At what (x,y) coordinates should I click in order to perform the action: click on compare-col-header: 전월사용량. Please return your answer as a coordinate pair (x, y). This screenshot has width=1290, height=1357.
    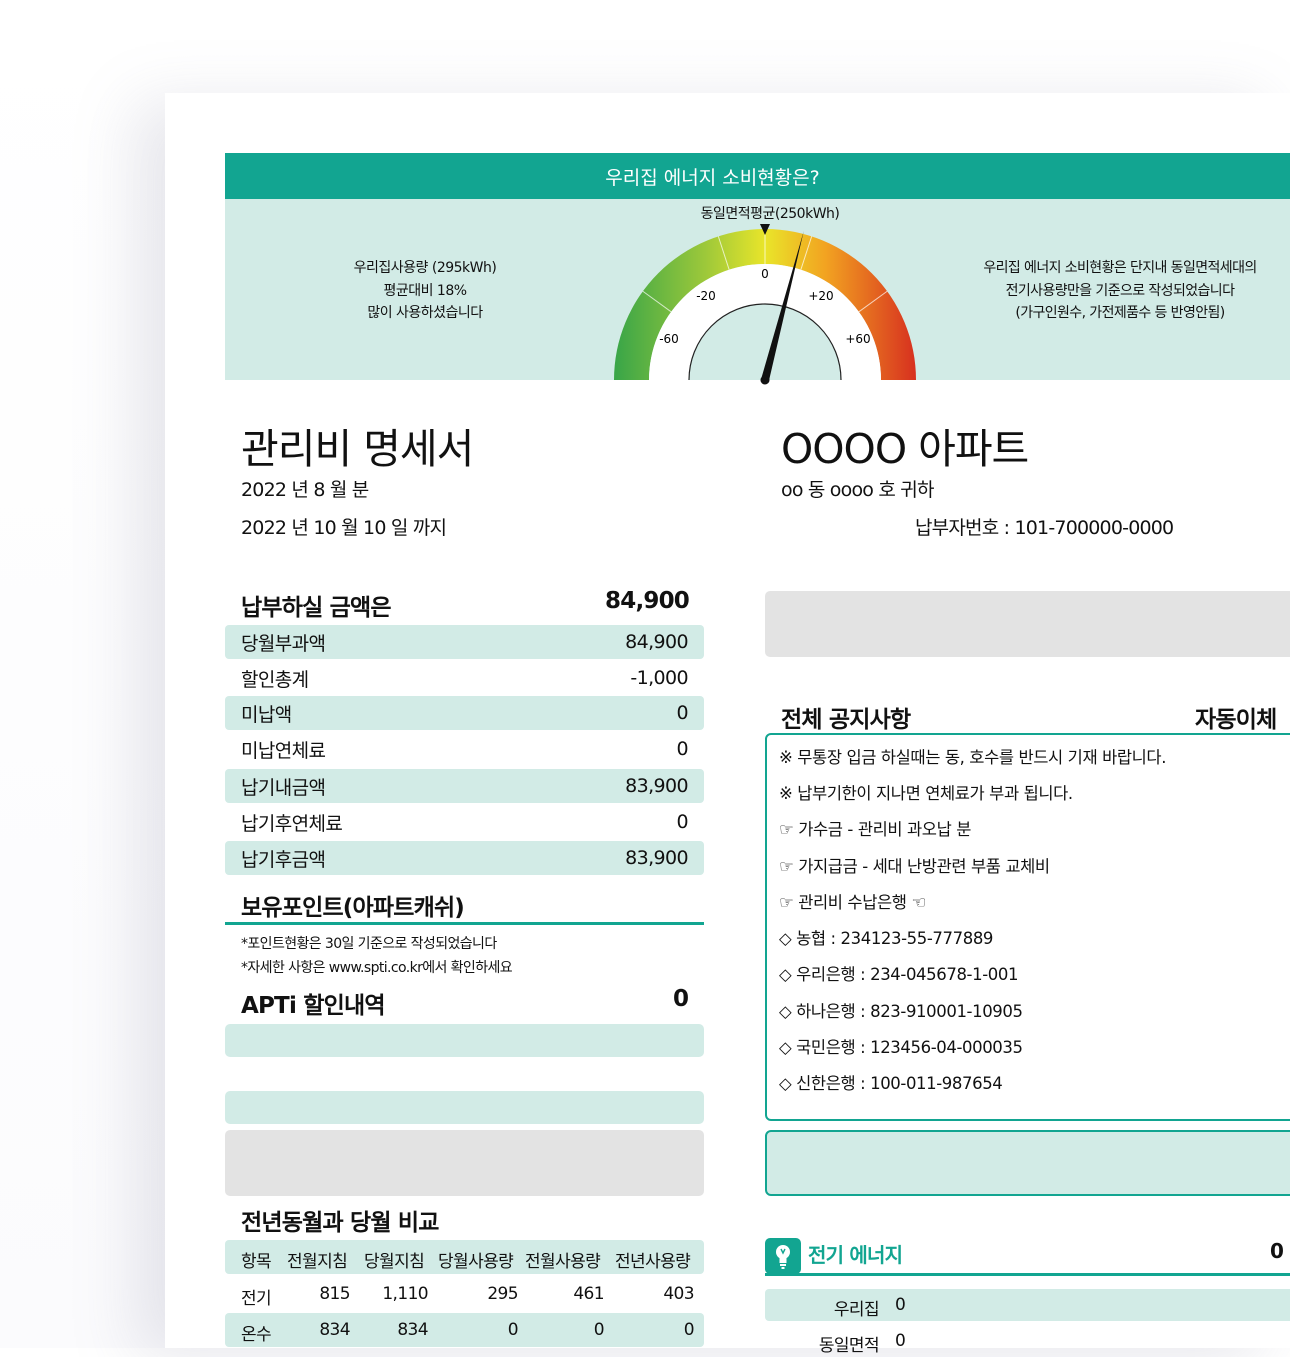
    Looking at the image, I should click on (563, 1262).